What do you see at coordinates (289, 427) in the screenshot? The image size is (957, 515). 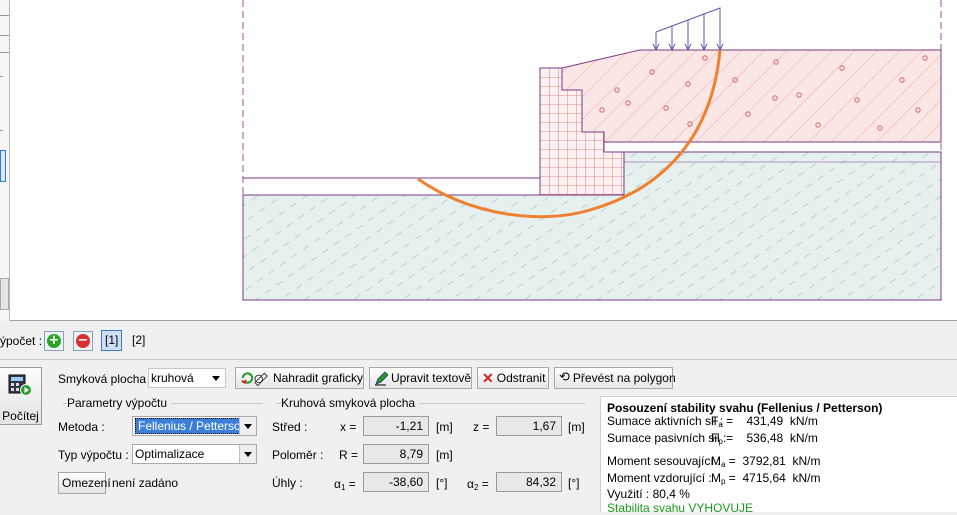 I see `center-label: Střed :` at bounding box center [289, 427].